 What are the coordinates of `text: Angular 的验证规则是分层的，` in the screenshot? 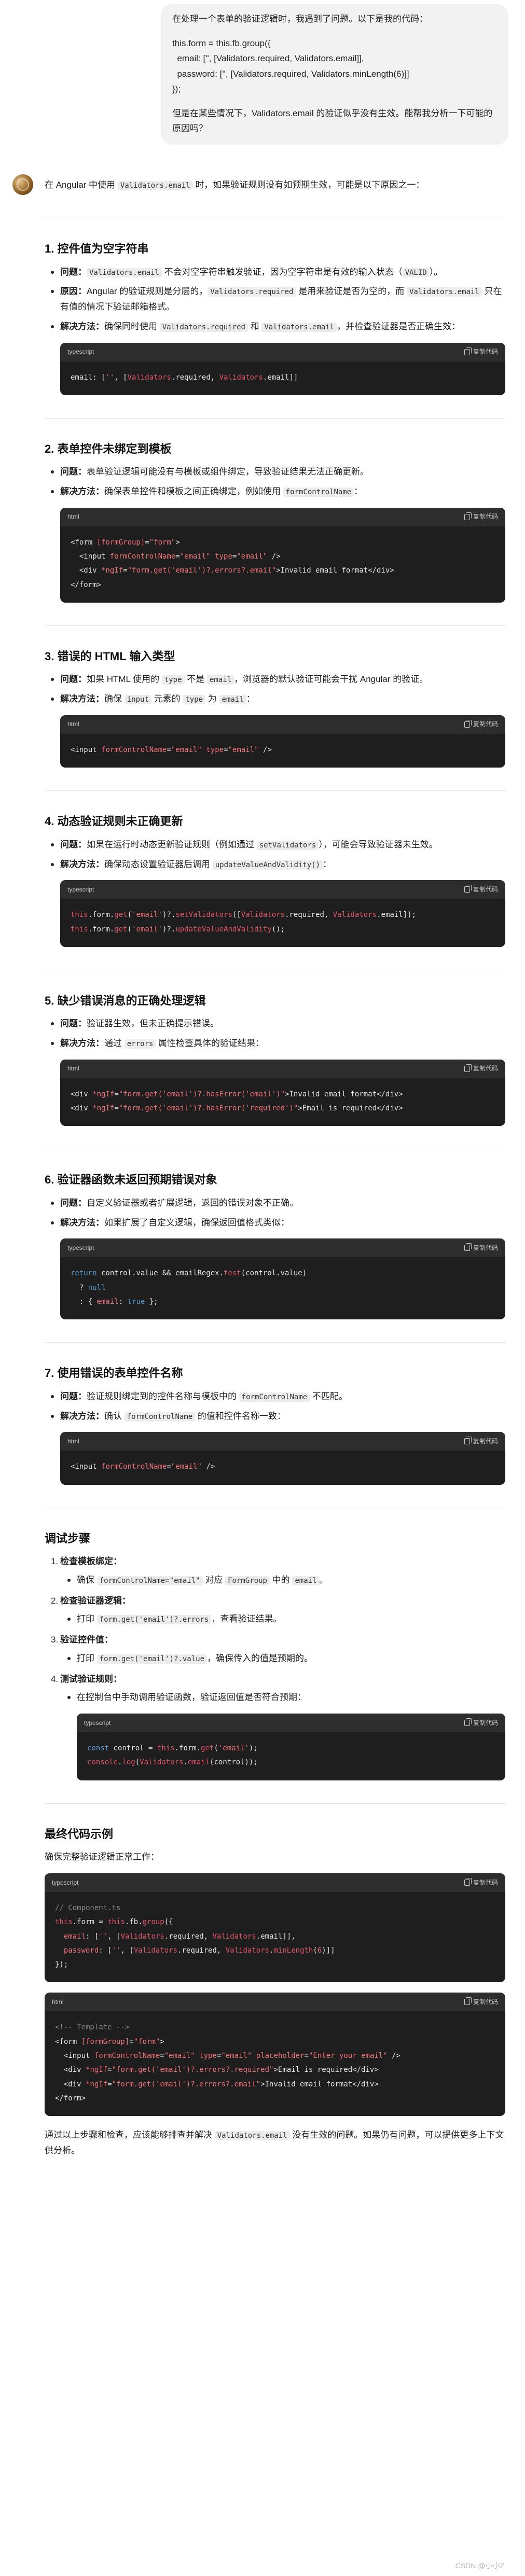 It's located at (147, 291).